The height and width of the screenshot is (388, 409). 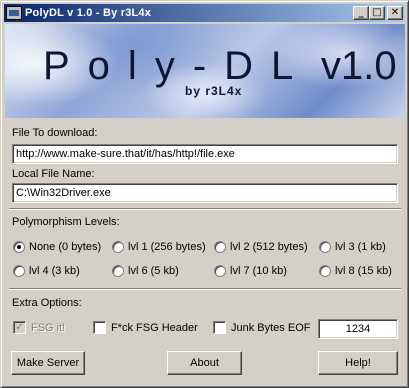 I want to click on fck-fsg-header-checkbox: F*ck FSG Header, so click(x=145, y=327).